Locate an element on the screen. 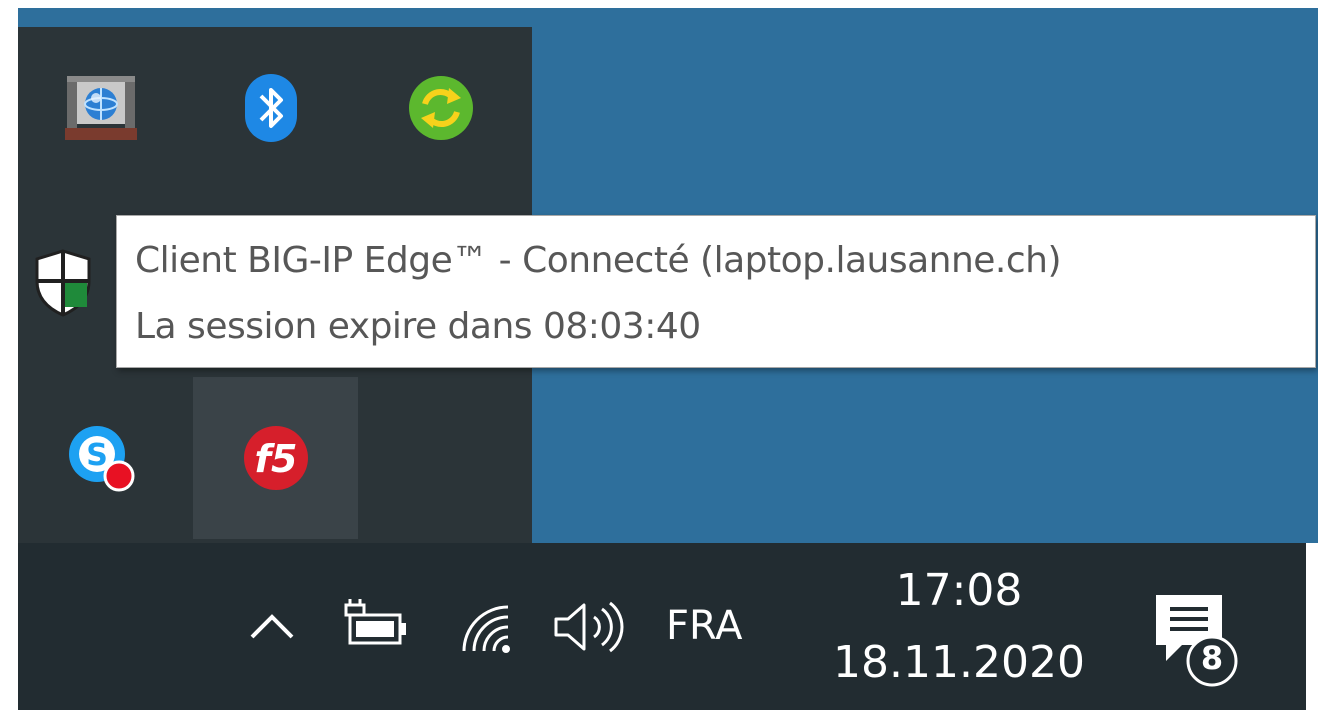  clock-button: 17:08 18.11.2020 is located at coordinates (959, 631).